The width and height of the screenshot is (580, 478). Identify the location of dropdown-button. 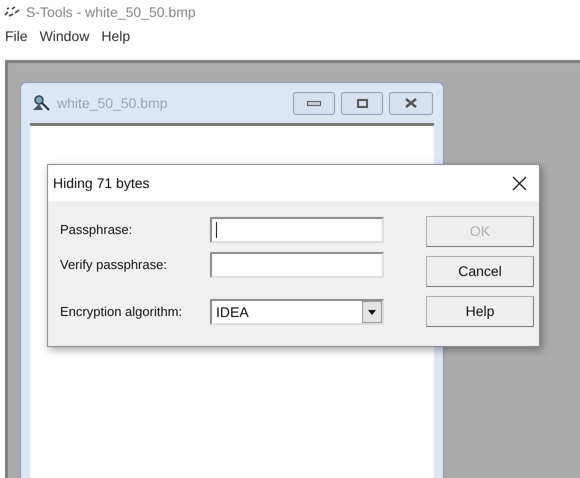
(372, 312).